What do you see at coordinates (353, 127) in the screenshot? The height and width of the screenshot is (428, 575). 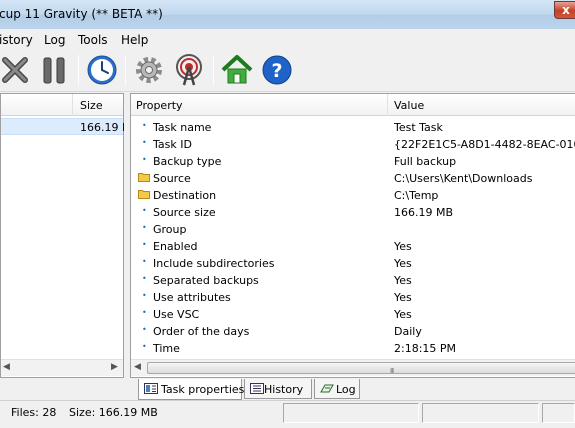 I see `property-row: • Task name Test Task` at bounding box center [353, 127].